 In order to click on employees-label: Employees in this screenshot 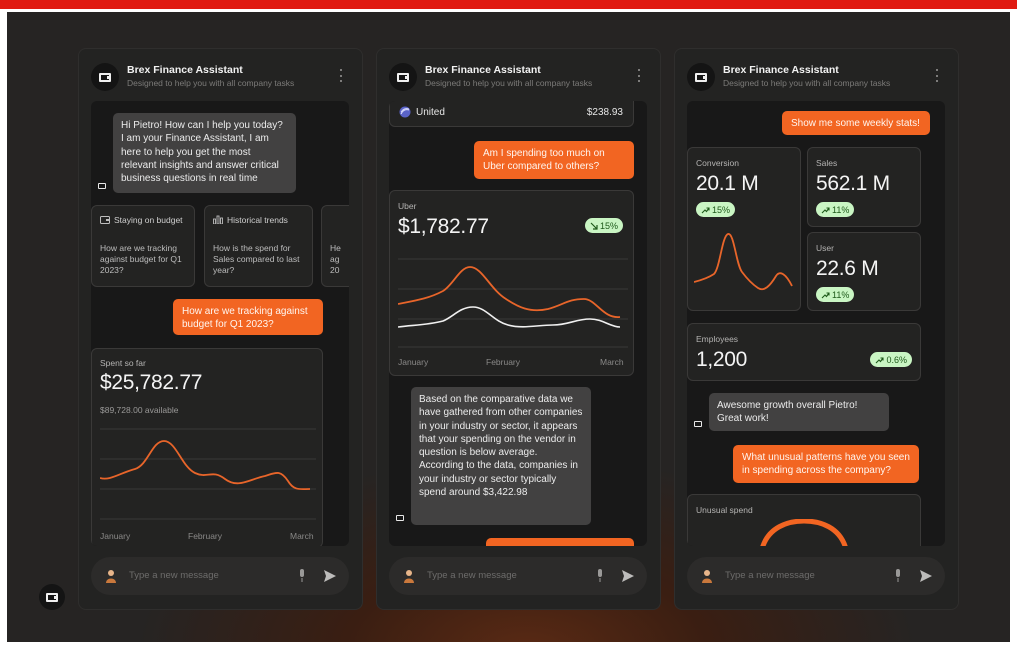, I will do `click(717, 339)`.